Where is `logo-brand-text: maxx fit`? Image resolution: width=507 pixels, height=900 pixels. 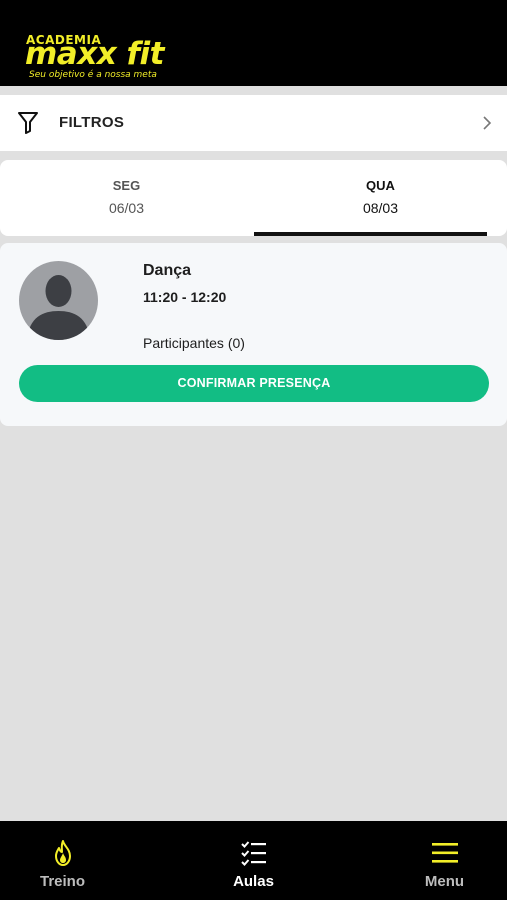 logo-brand-text: maxx fit is located at coordinates (94, 54).